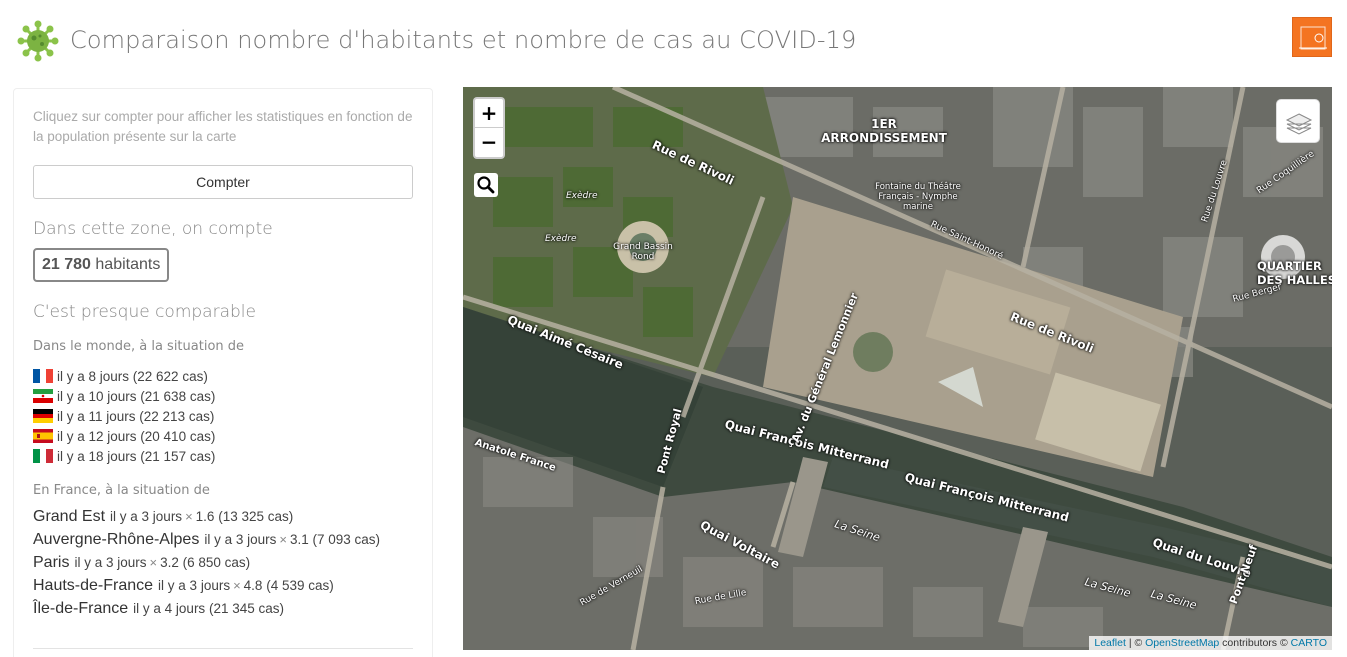 This screenshot has width=1347, height=657. What do you see at coordinates (43, 416) in the screenshot?
I see `germany-flag` at bounding box center [43, 416].